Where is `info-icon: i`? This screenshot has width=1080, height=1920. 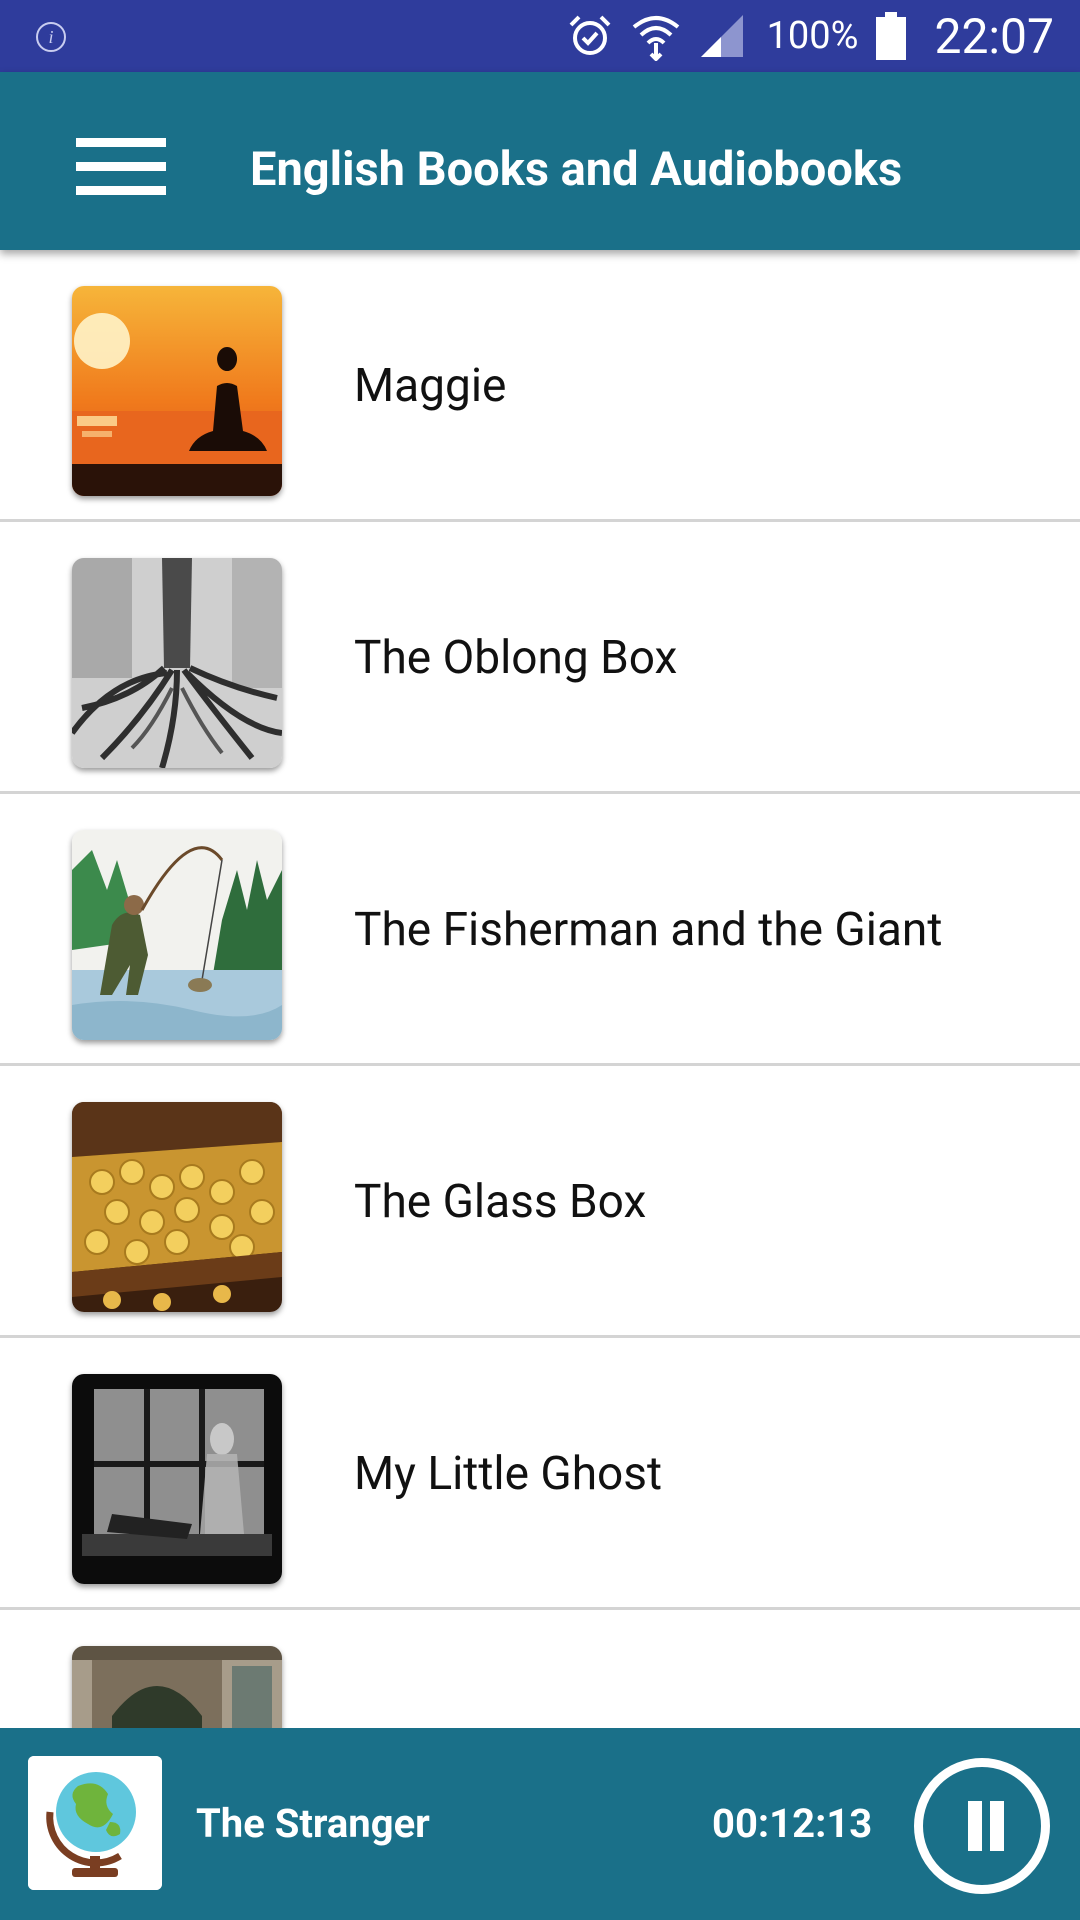
info-icon: i is located at coordinates (51, 37).